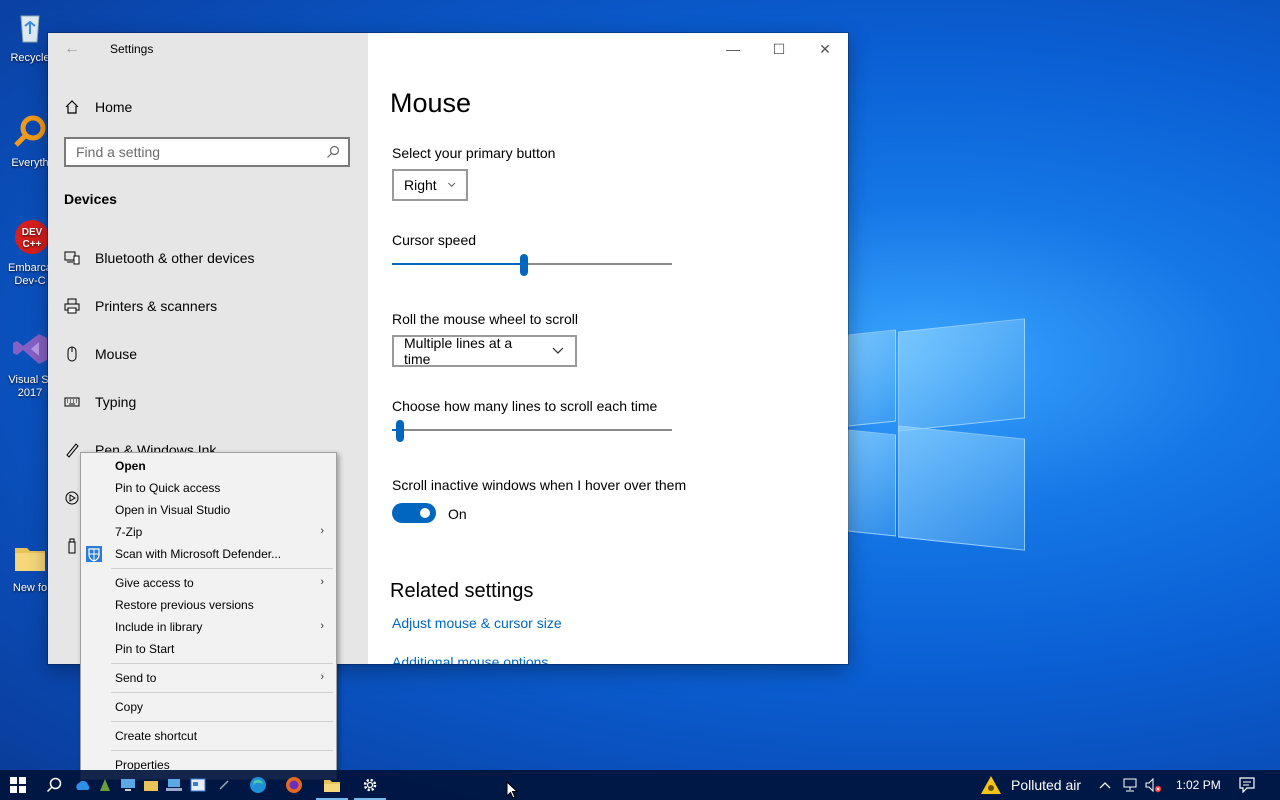 The image size is (1280, 800). I want to click on sidebar-item-bluetooth: Bluetooth & other devices, so click(209, 258).